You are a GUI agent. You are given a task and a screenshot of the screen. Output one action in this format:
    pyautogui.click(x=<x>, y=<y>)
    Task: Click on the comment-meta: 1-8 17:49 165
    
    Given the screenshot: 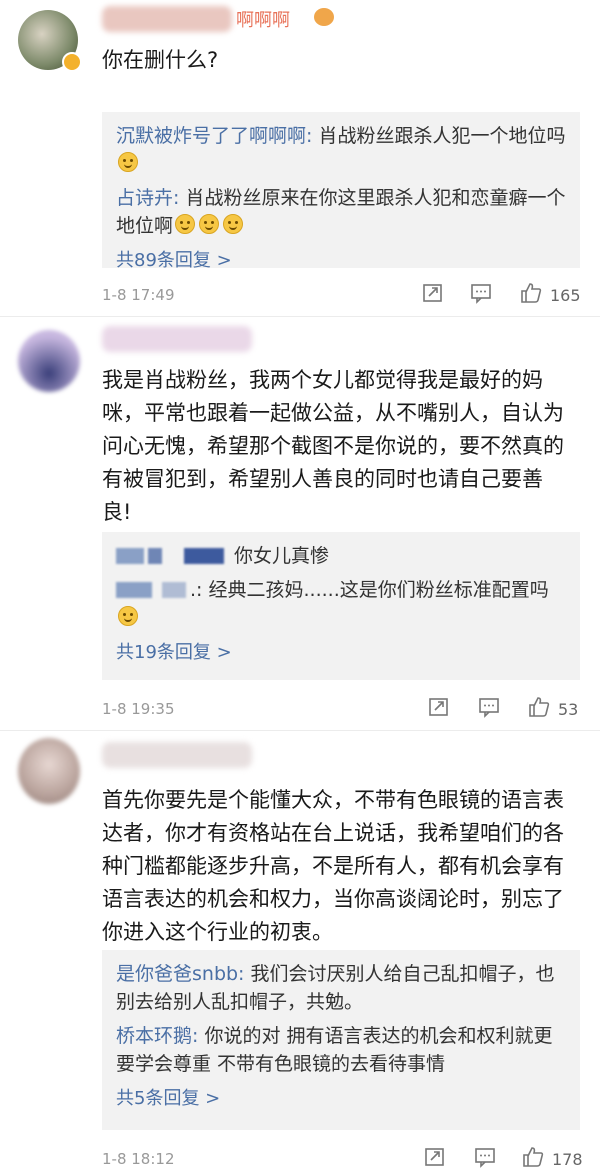 What is the action you would take?
    pyautogui.click(x=341, y=295)
    